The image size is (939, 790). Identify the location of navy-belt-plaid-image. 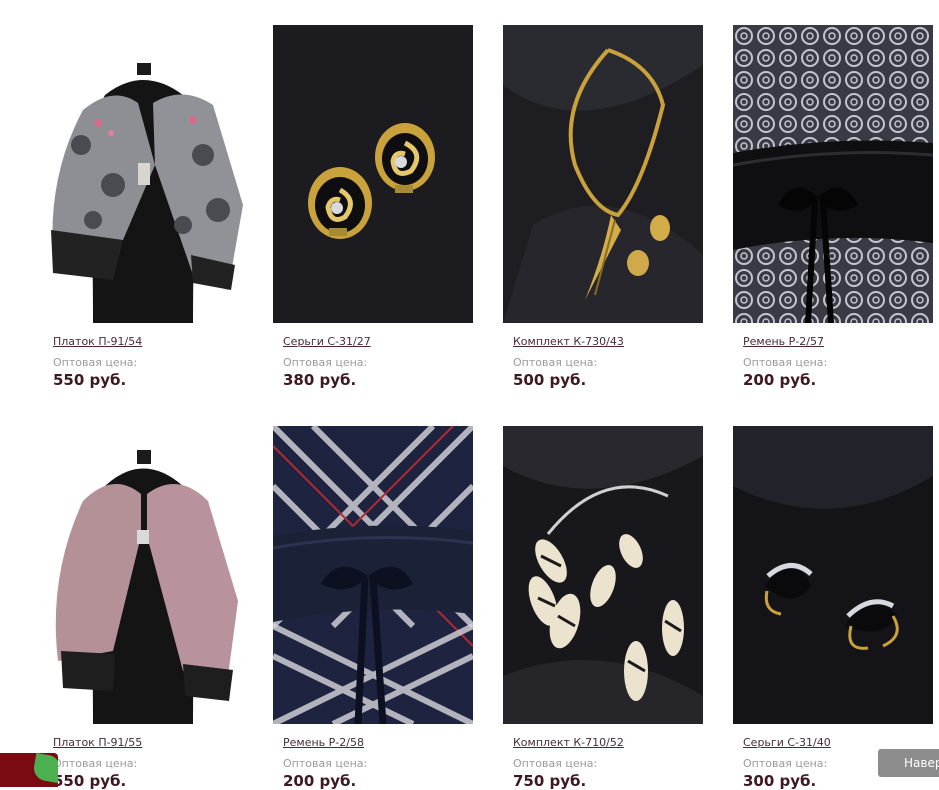
(373, 575).